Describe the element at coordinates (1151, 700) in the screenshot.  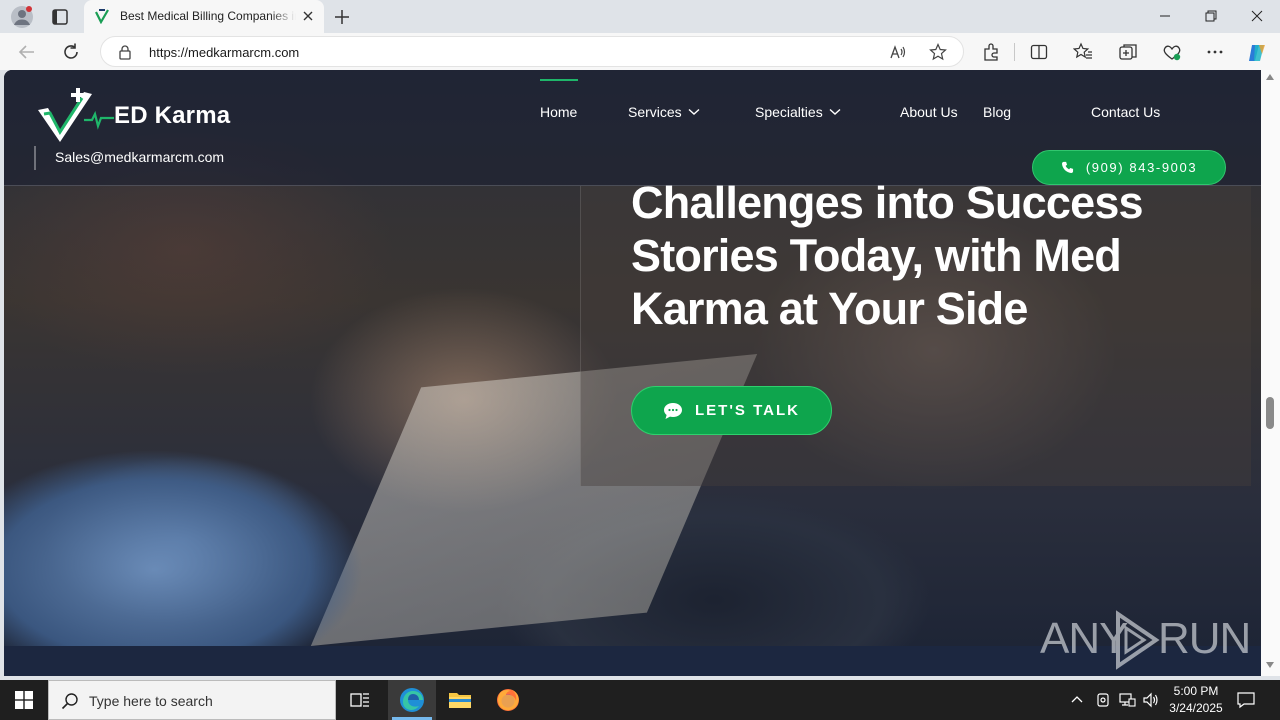
I see `volume-icon` at that location.